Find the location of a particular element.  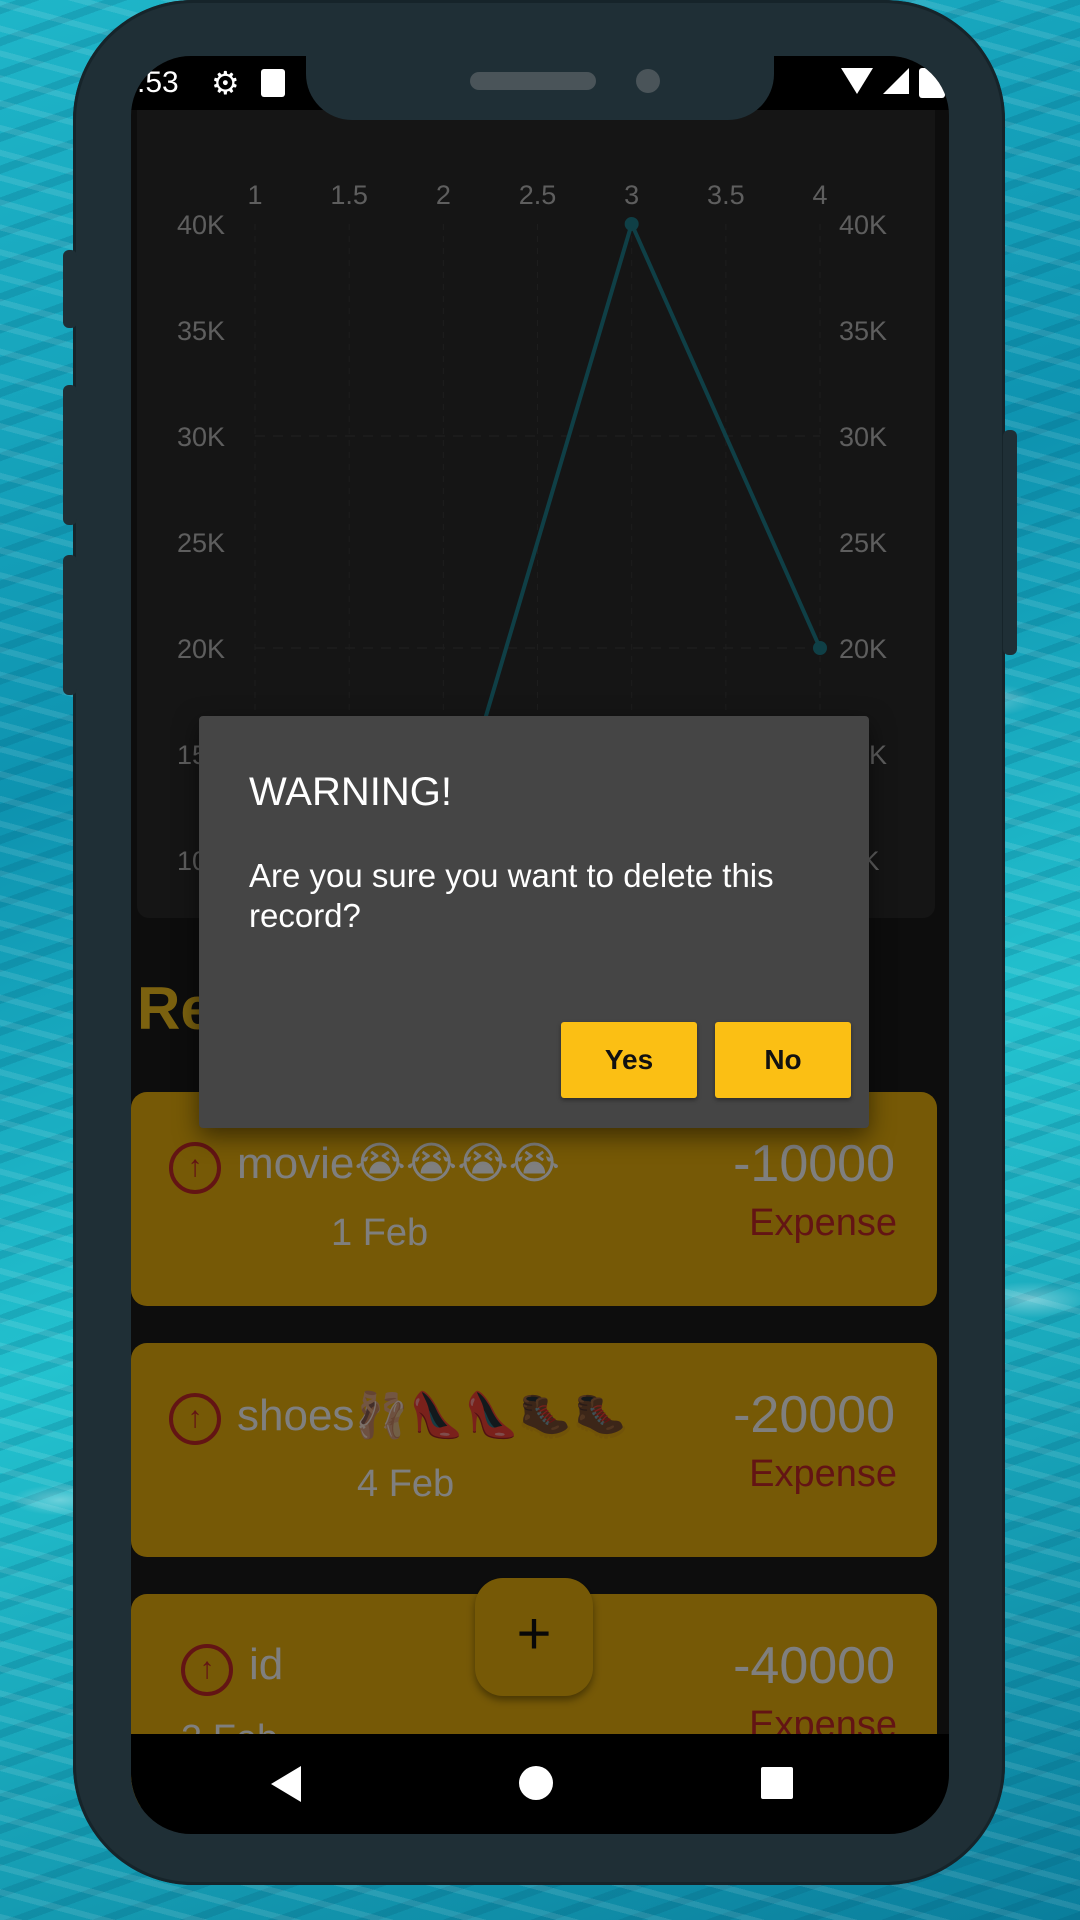

navigation-bar is located at coordinates (540, 1784).